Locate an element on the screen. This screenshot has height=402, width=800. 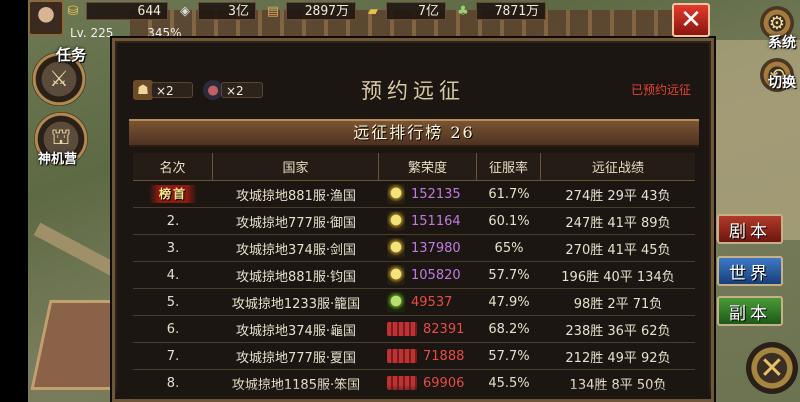
record-cell: 212胜 49平 92负 is located at coordinates (618, 358).